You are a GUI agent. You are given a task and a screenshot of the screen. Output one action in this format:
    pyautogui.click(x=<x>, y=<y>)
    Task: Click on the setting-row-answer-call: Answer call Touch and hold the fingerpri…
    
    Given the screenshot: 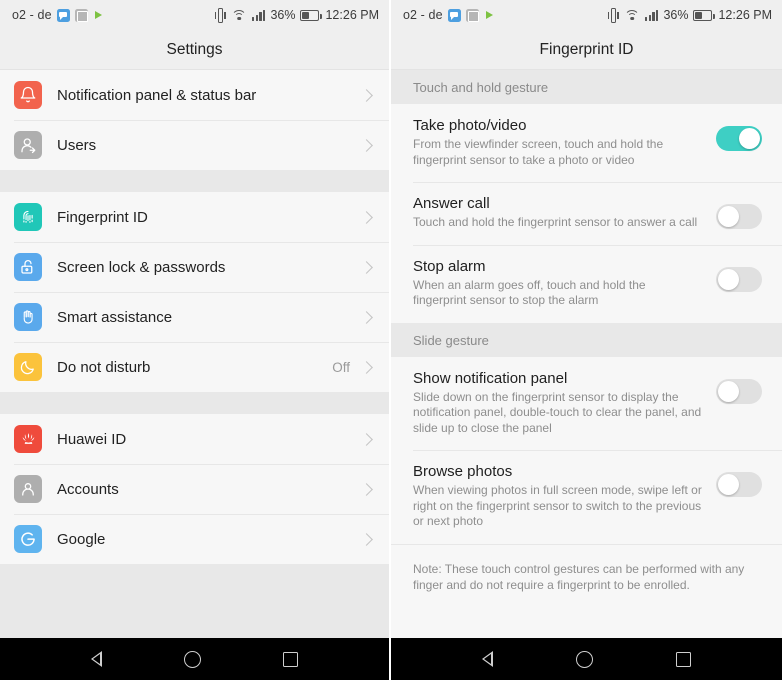 What is the action you would take?
    pyautogui.click(x=586, y=213)
    